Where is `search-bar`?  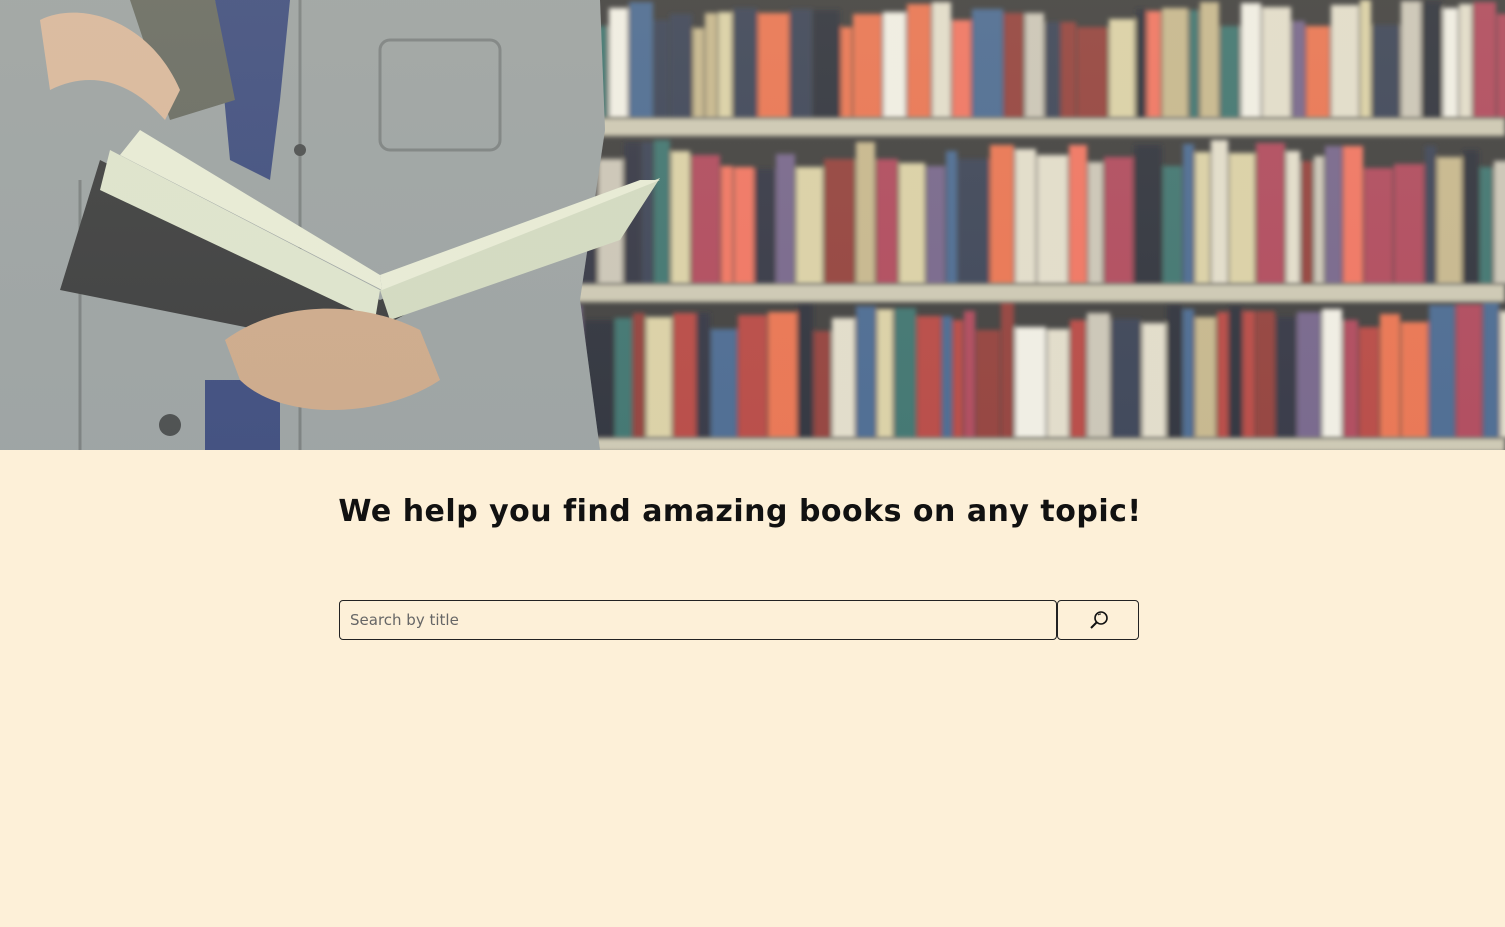
search-bar is located at coordinates (739, 620).